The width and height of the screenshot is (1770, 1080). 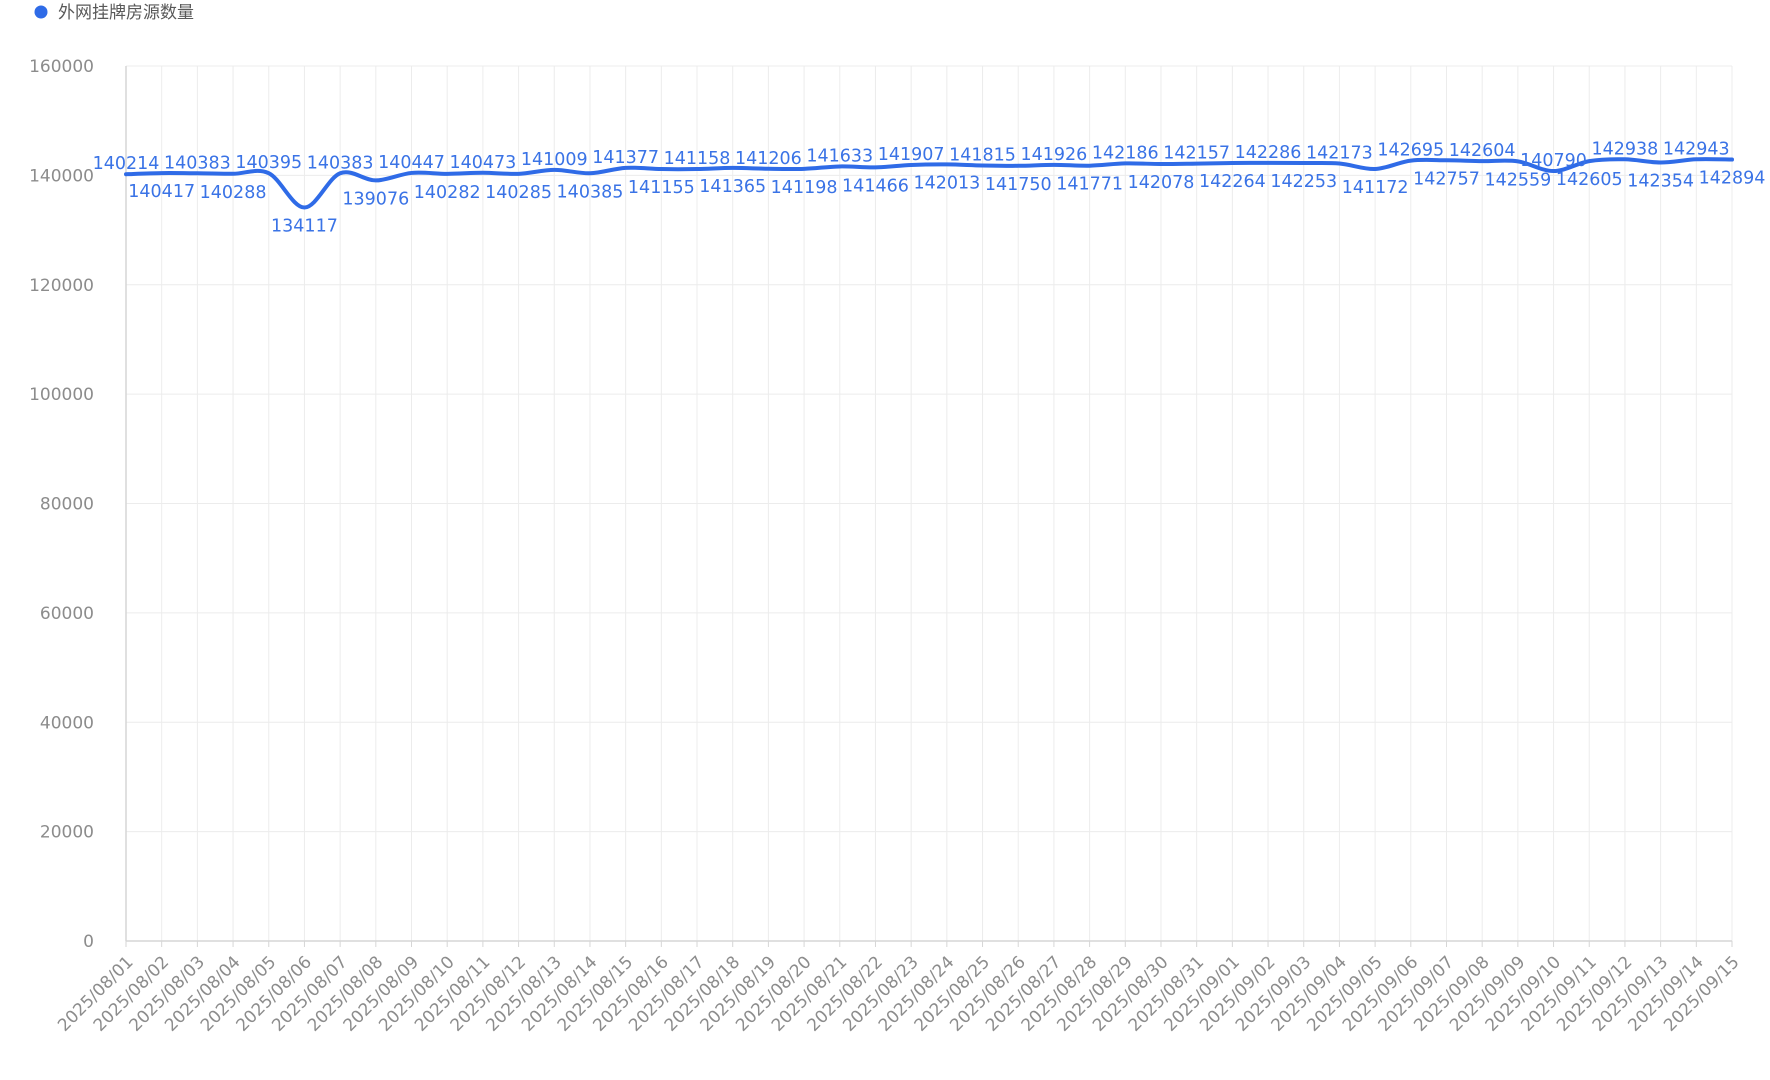 I want to click on data-label: 142264, so click(x=1232, y=182).